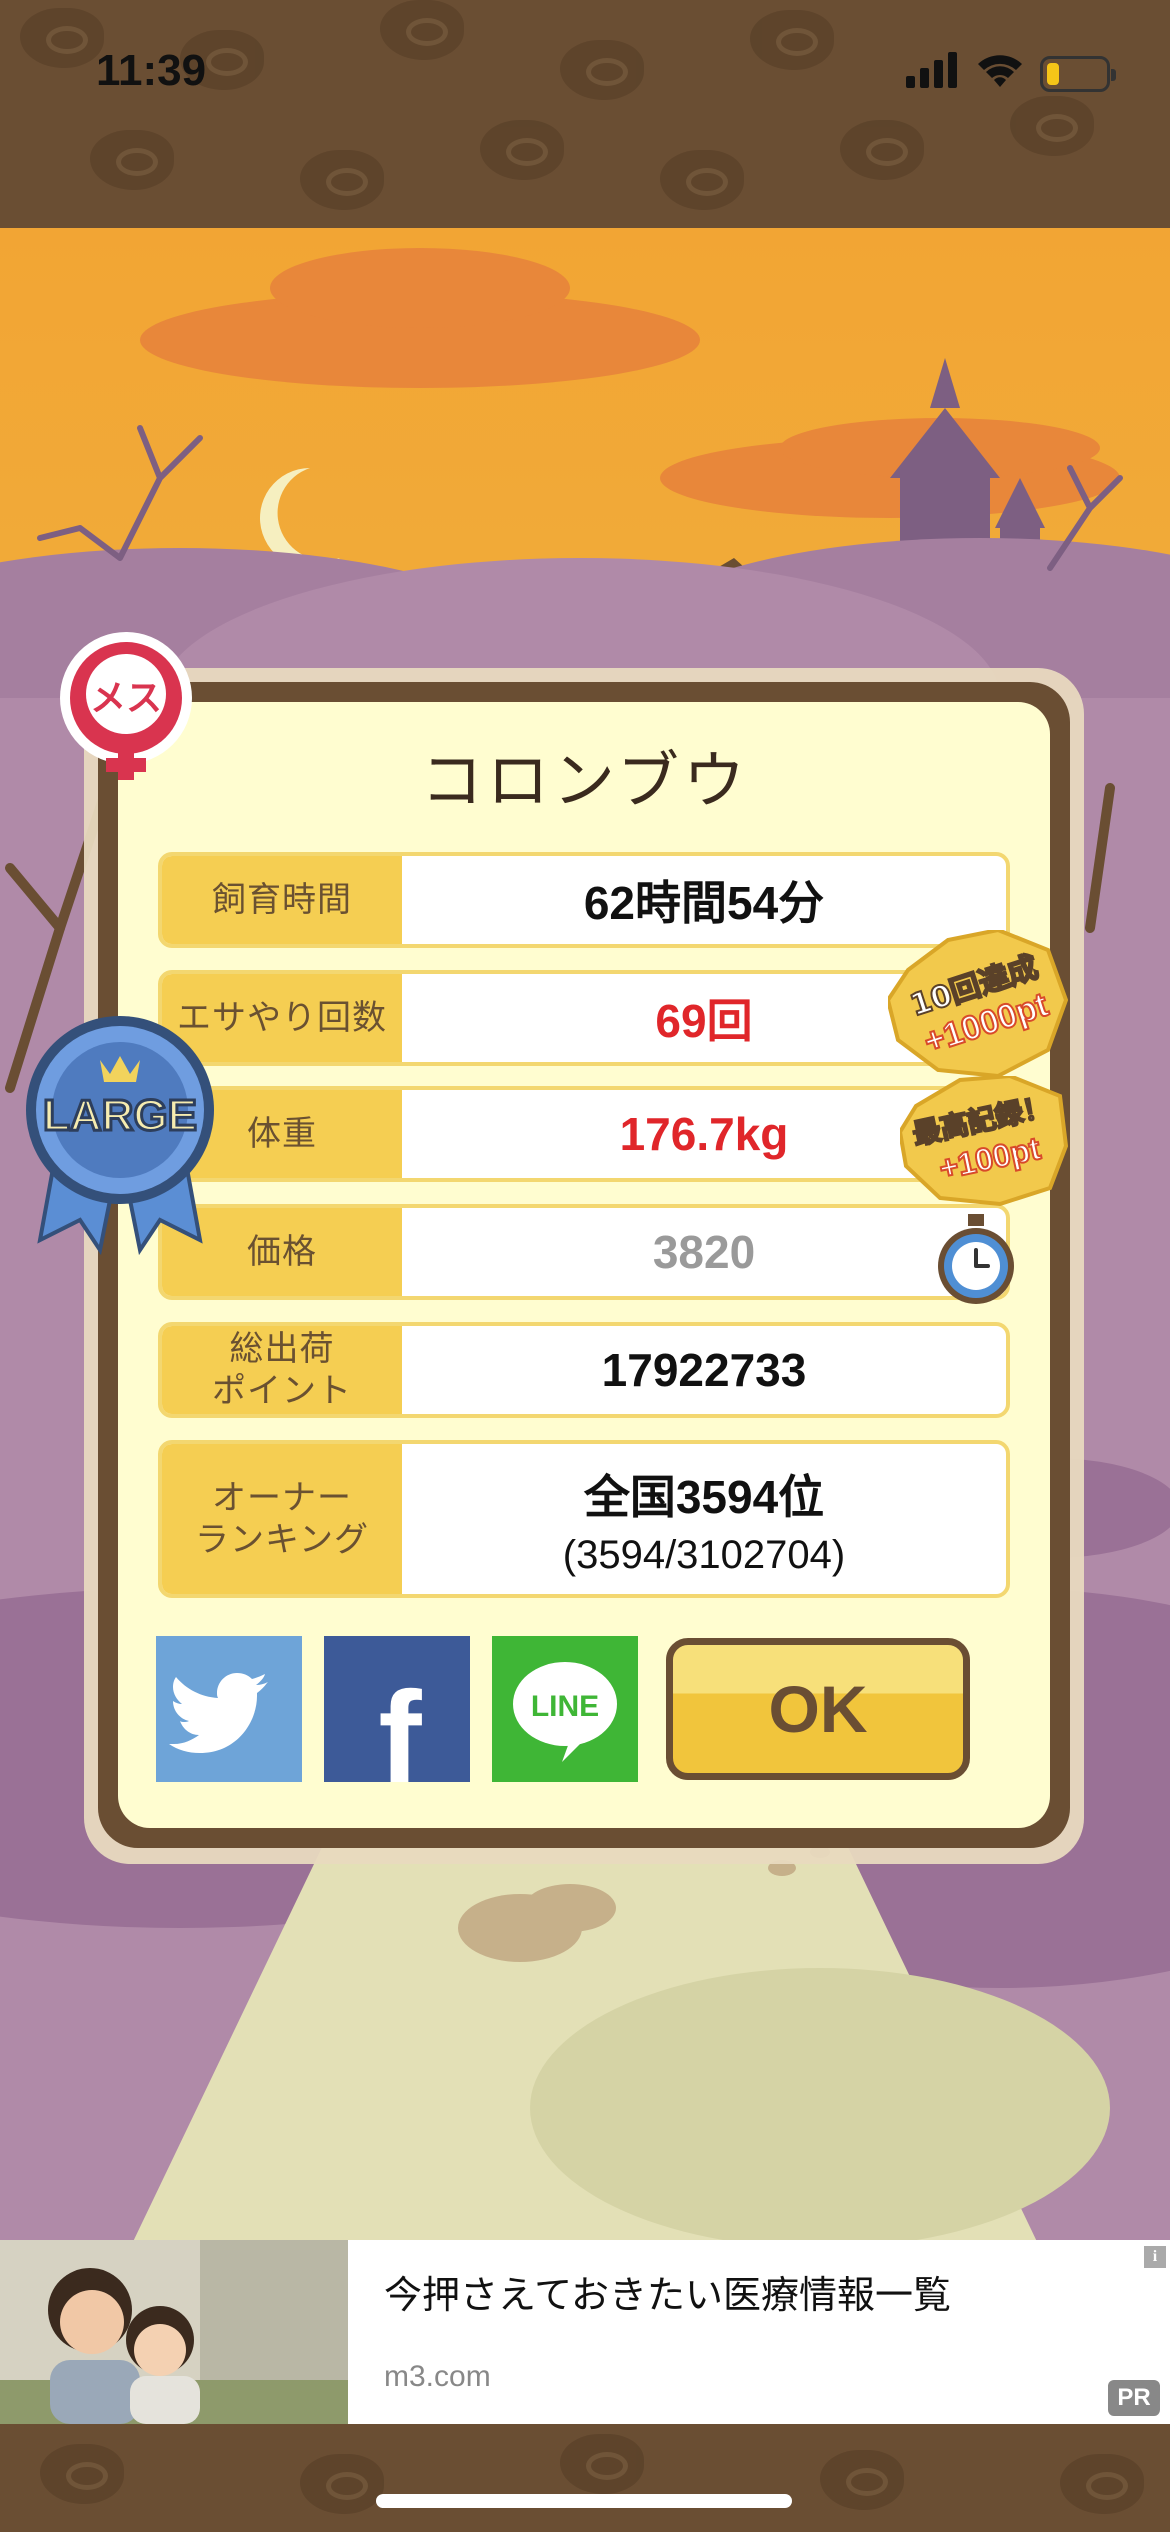  Describe the element at coordinates (584, 1252) in the screenshot. I see `stat-row-price: 価格 3820` at that location.